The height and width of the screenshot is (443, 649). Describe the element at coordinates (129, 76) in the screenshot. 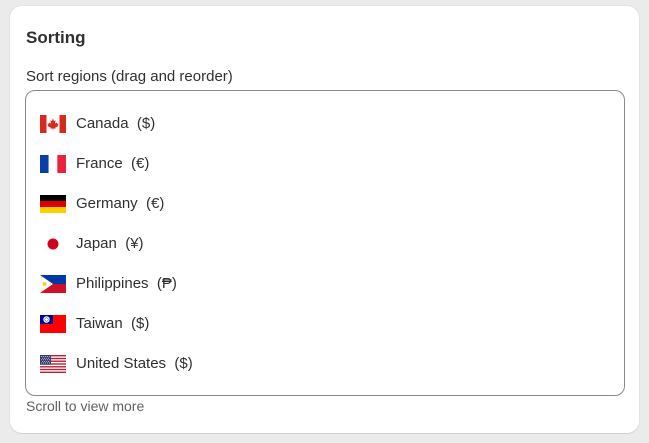

I see `sort-regions-label: Sort regions (drag and reorder)` at that location.